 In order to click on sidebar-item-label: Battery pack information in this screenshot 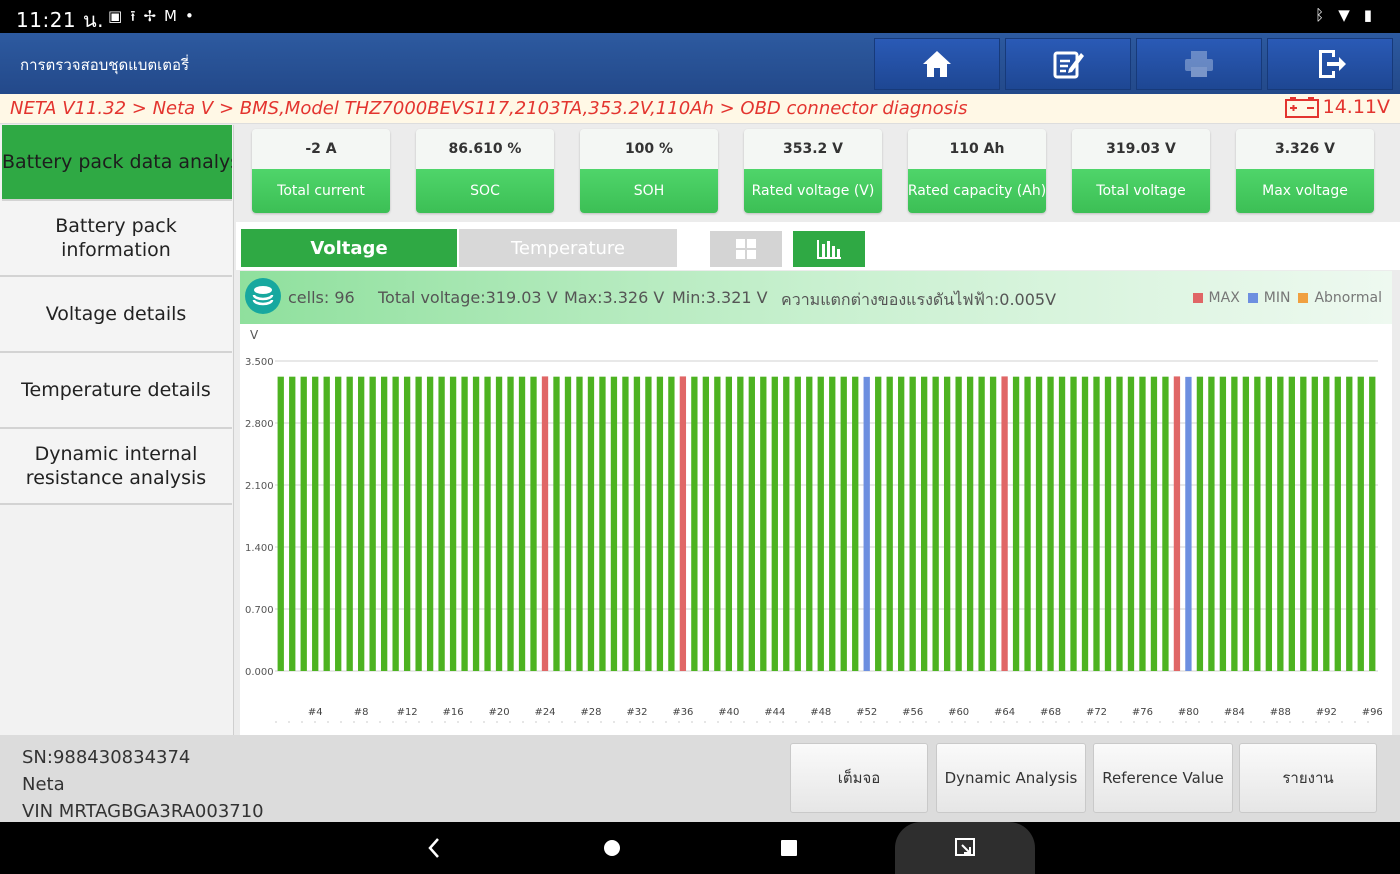, I will do `click(116, 238)`.